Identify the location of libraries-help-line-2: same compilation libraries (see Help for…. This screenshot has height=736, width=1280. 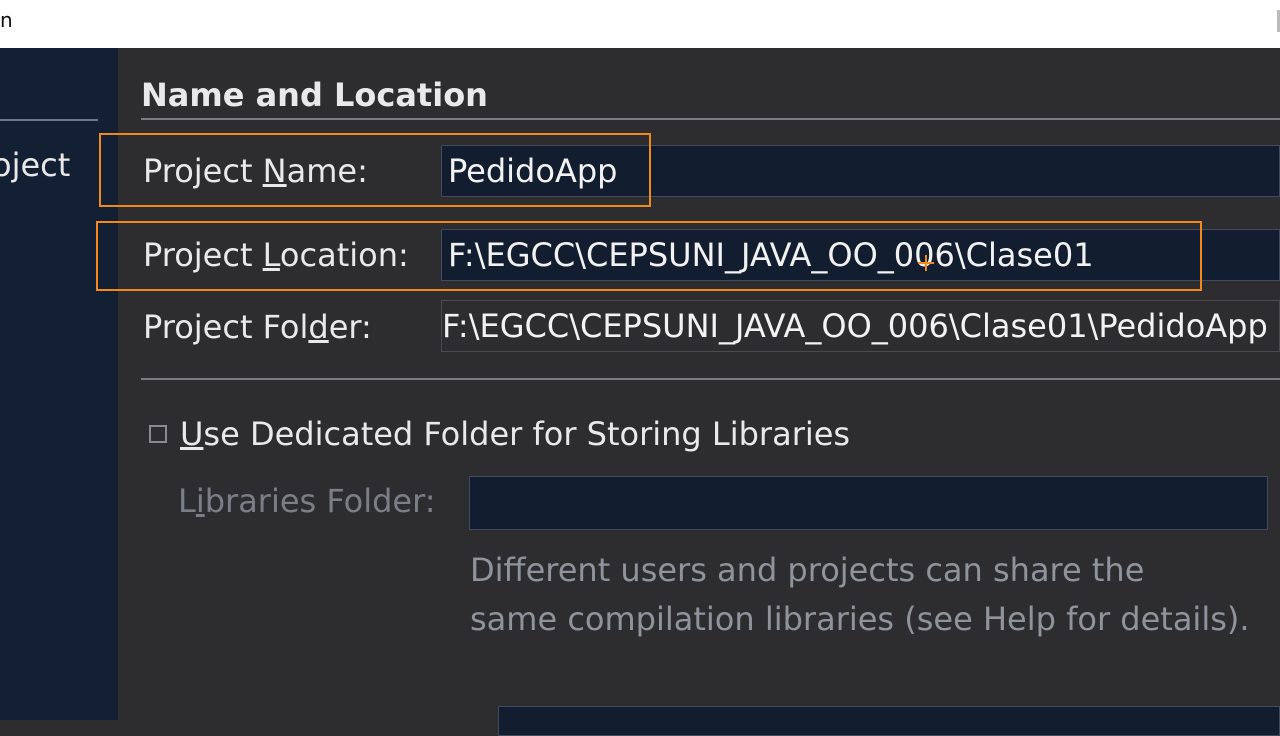
(860, 619).